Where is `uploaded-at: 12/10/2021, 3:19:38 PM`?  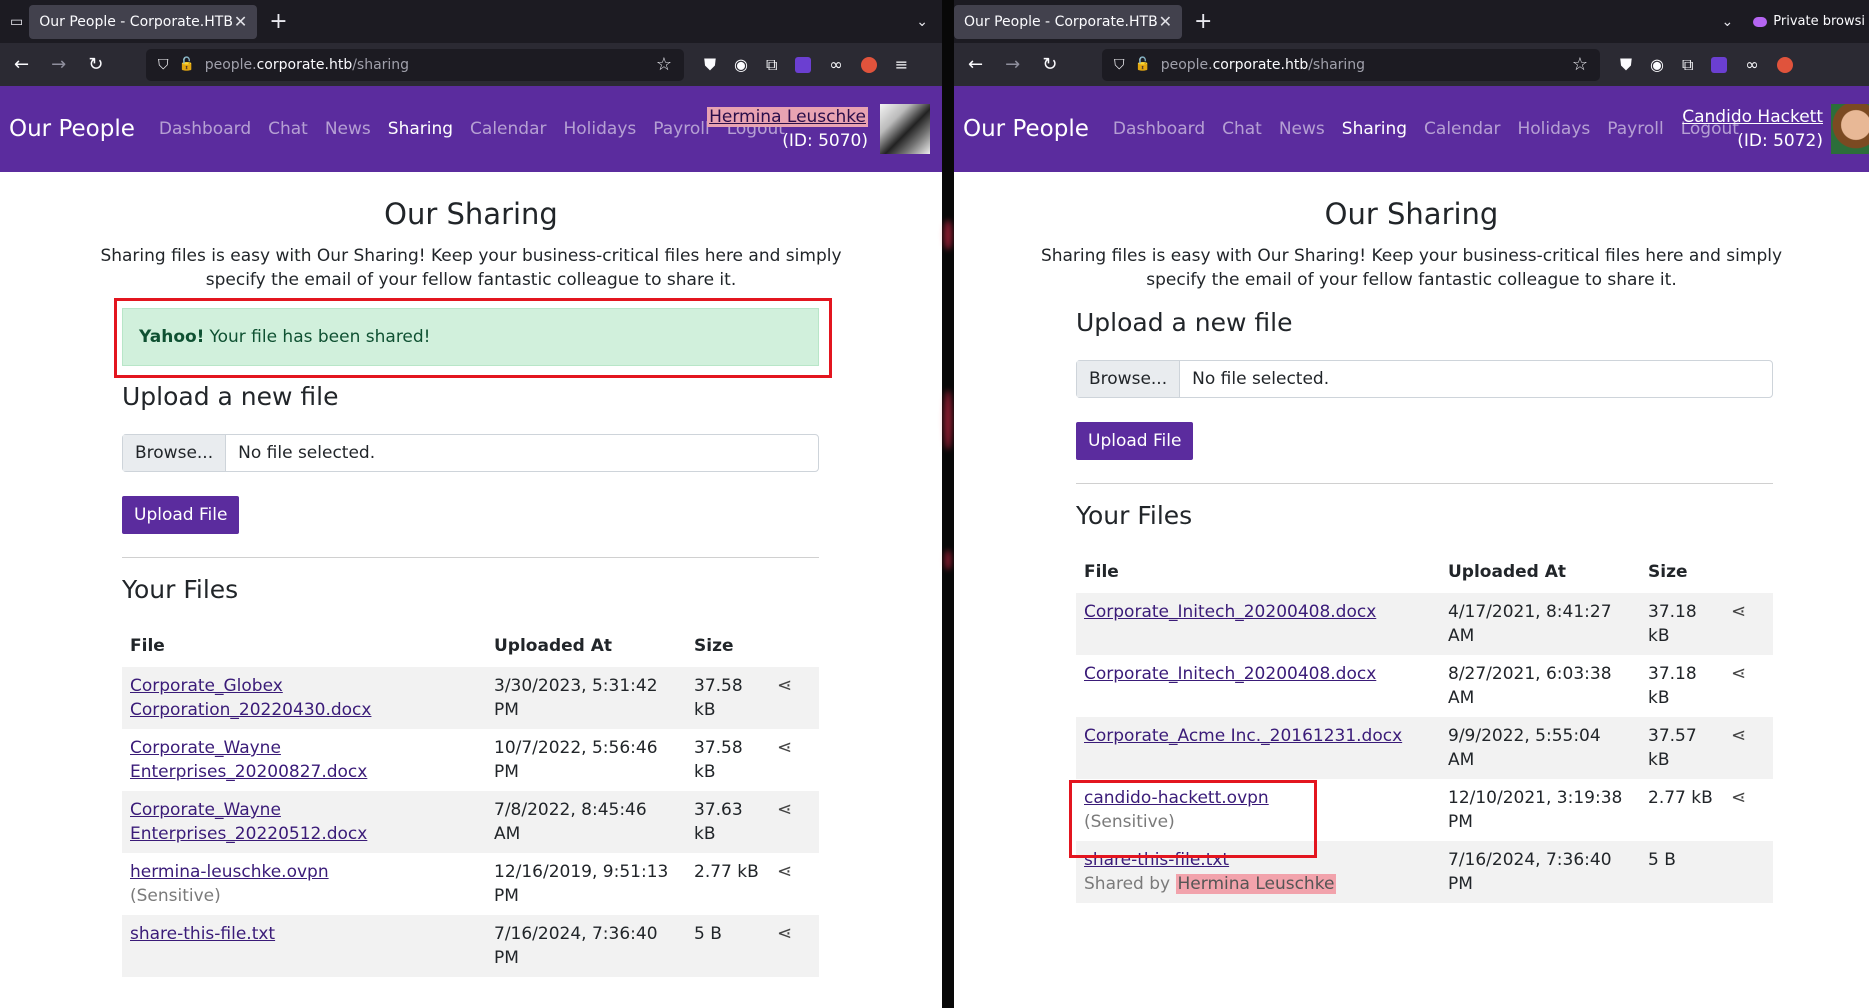 uploaded-at: 12/10/2021, 3:19:38 PM is located at coordinates (1535, 810).